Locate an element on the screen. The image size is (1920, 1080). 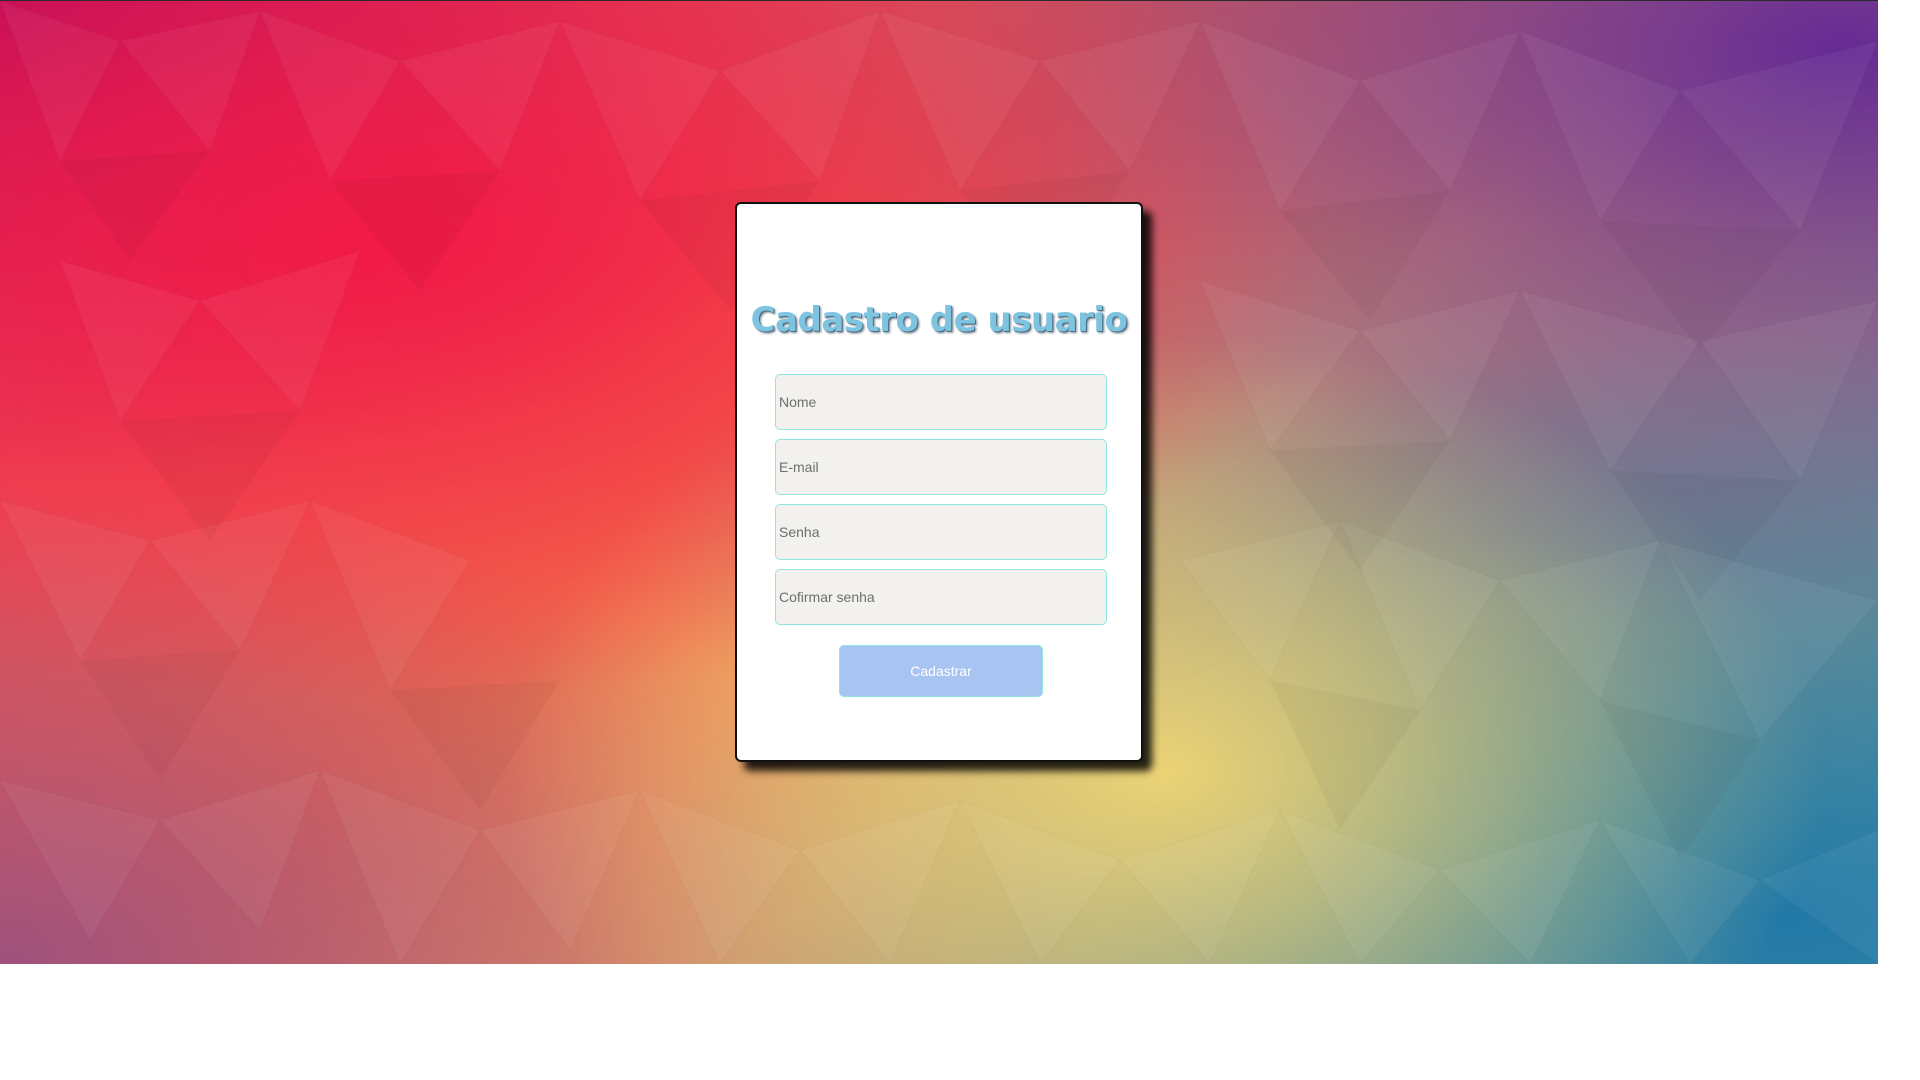
email-input is located at coordinates (941, 467).